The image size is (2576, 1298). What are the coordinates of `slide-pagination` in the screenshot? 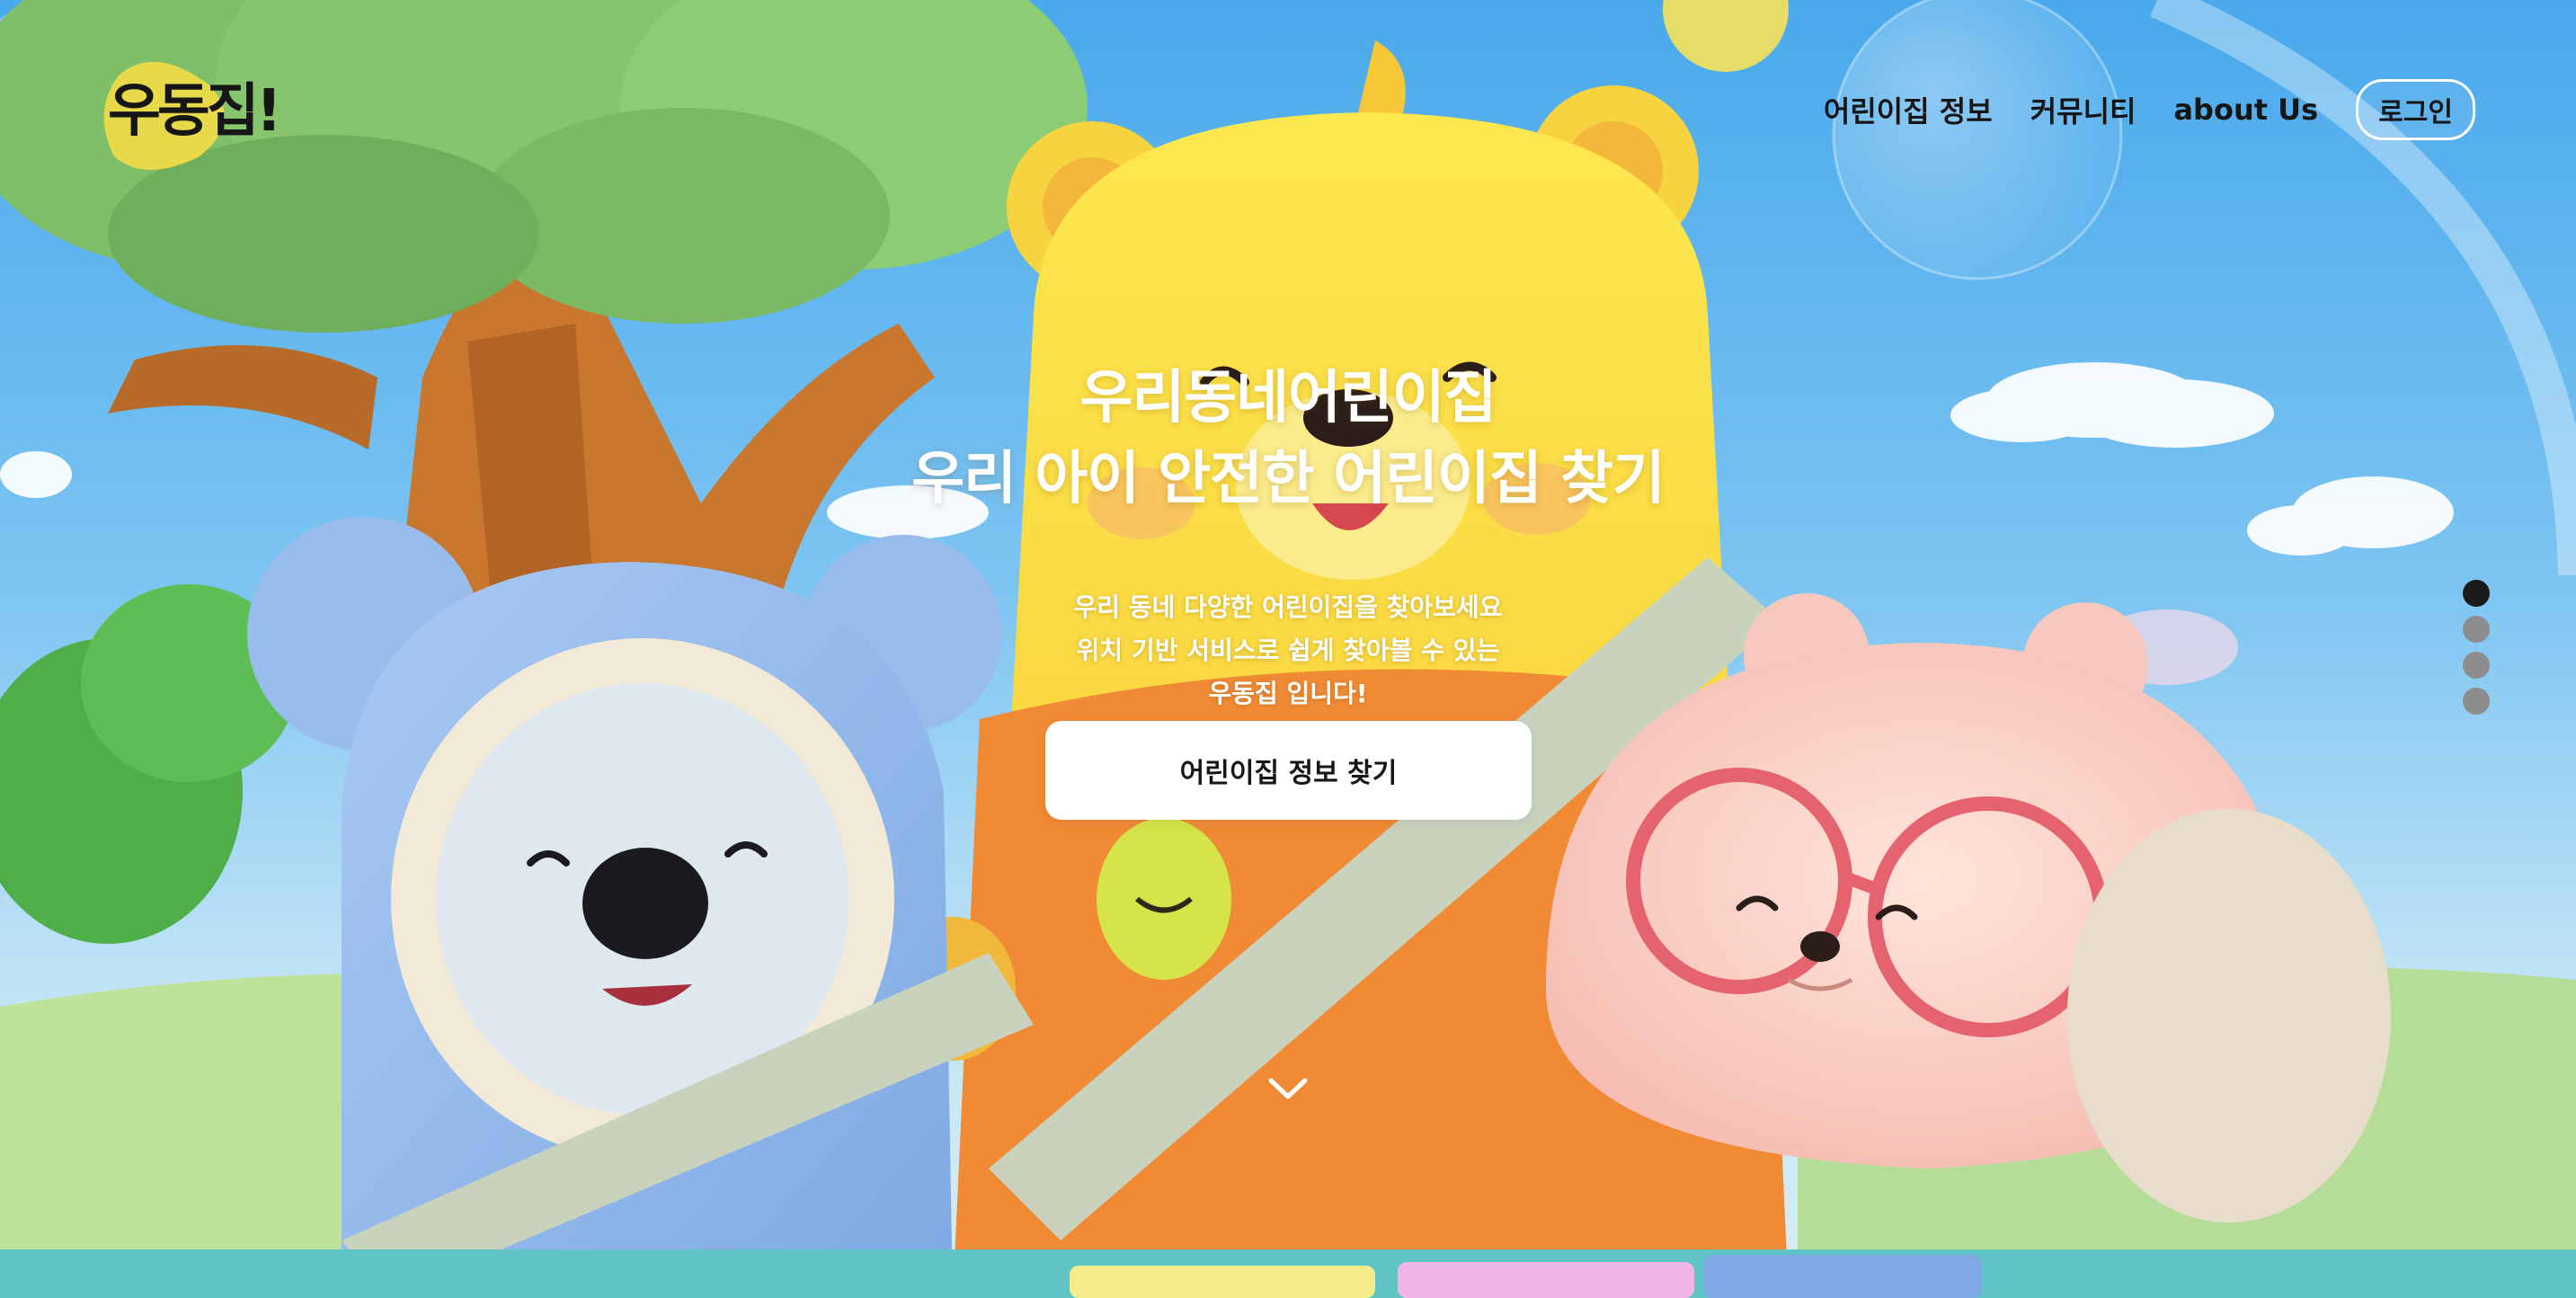 It's located at (2476, 647).